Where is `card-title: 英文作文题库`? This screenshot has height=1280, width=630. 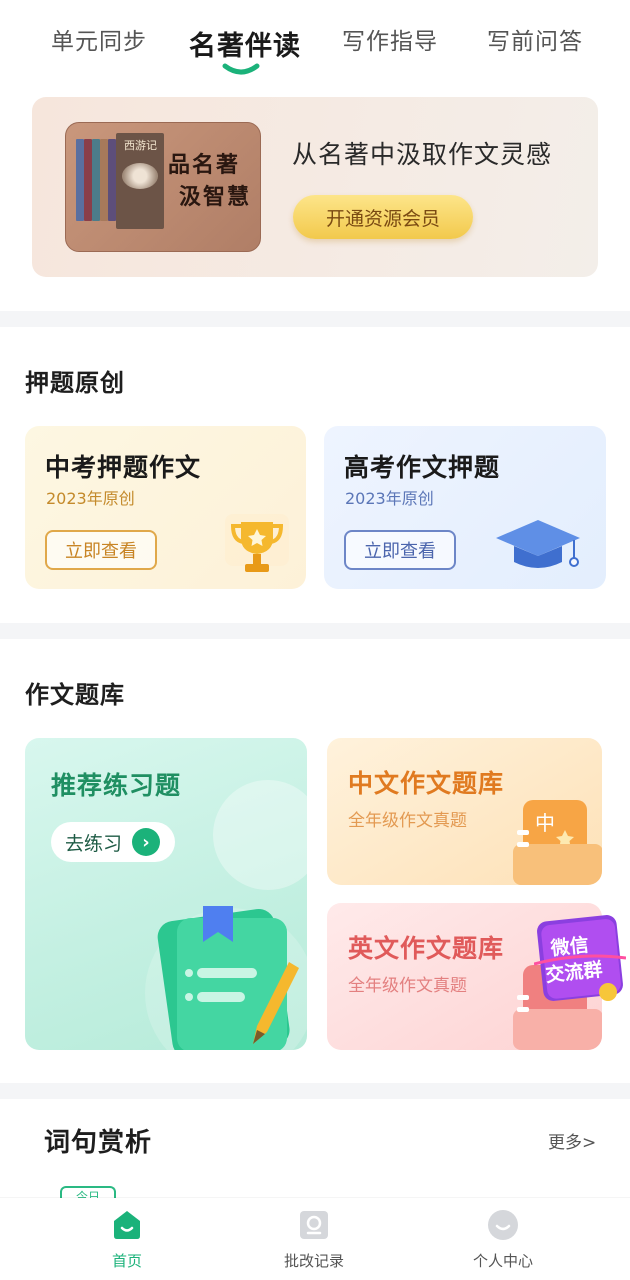
card-title: 英文作文题库 is located at coordinates (426, 948).